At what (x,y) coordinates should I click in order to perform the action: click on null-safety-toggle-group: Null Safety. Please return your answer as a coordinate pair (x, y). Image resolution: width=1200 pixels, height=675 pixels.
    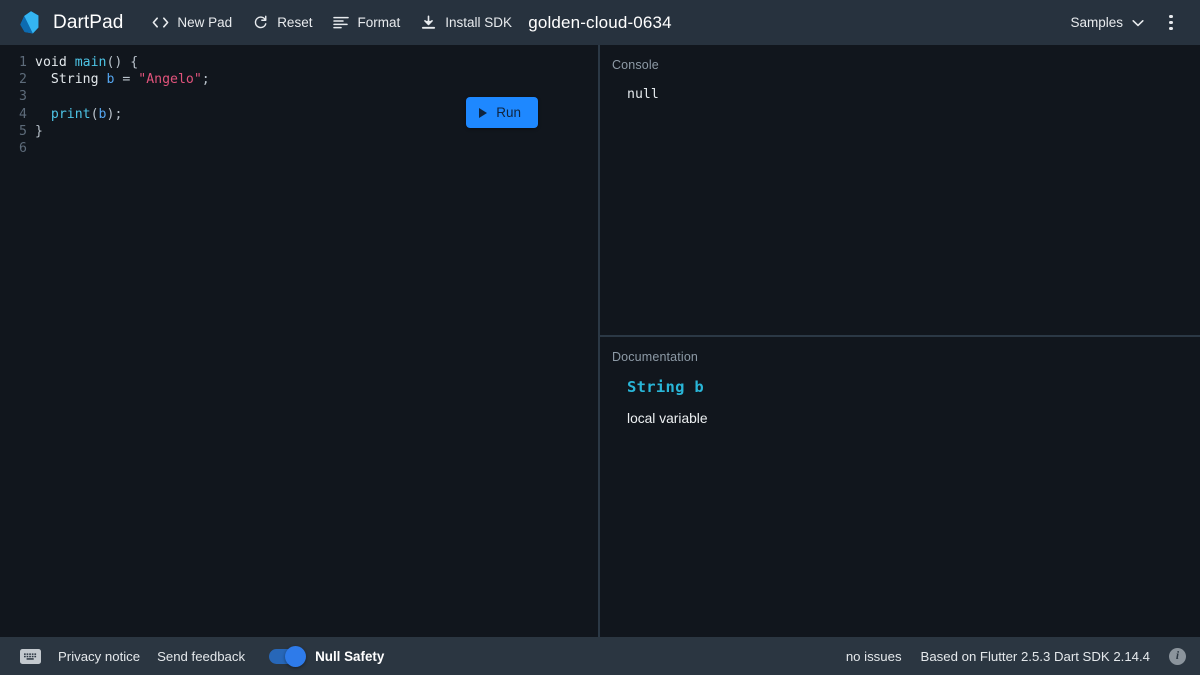
    Looking at the image, I should click on (327, 656).